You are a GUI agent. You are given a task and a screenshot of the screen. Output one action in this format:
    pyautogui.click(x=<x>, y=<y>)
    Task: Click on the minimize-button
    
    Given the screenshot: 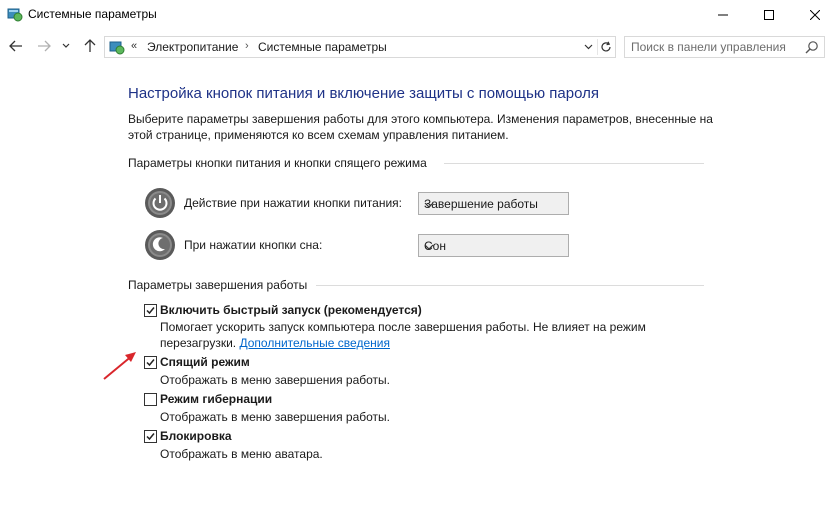 What is the action you would take?
    pyautogui.click(x=723, y=14)
    